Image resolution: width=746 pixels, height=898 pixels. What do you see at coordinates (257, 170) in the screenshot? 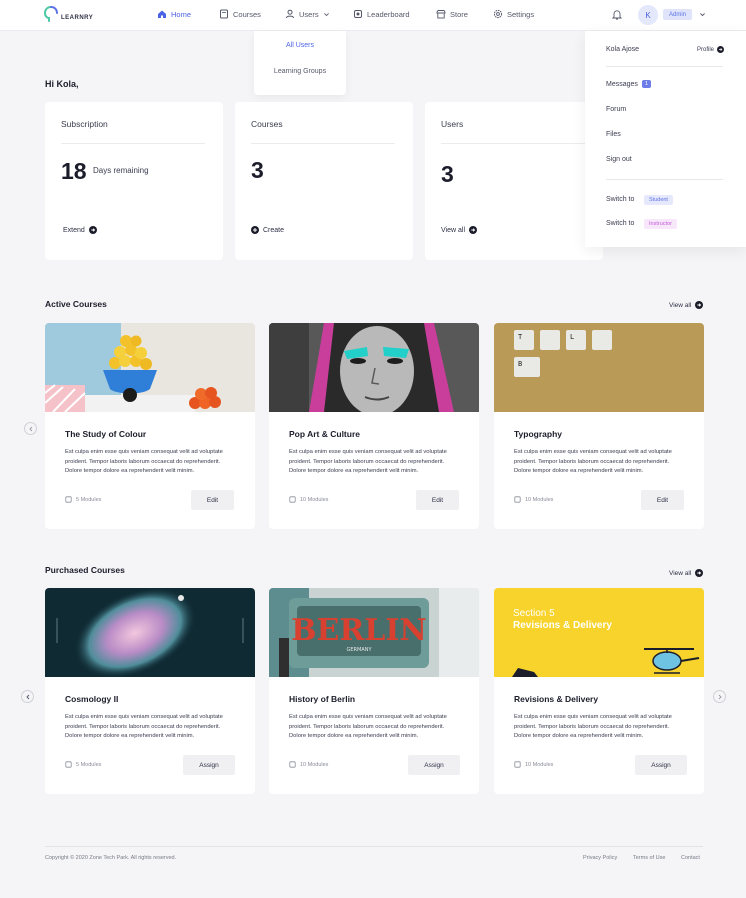
I see `stat-value: 3` at bounding box center [257, 170].